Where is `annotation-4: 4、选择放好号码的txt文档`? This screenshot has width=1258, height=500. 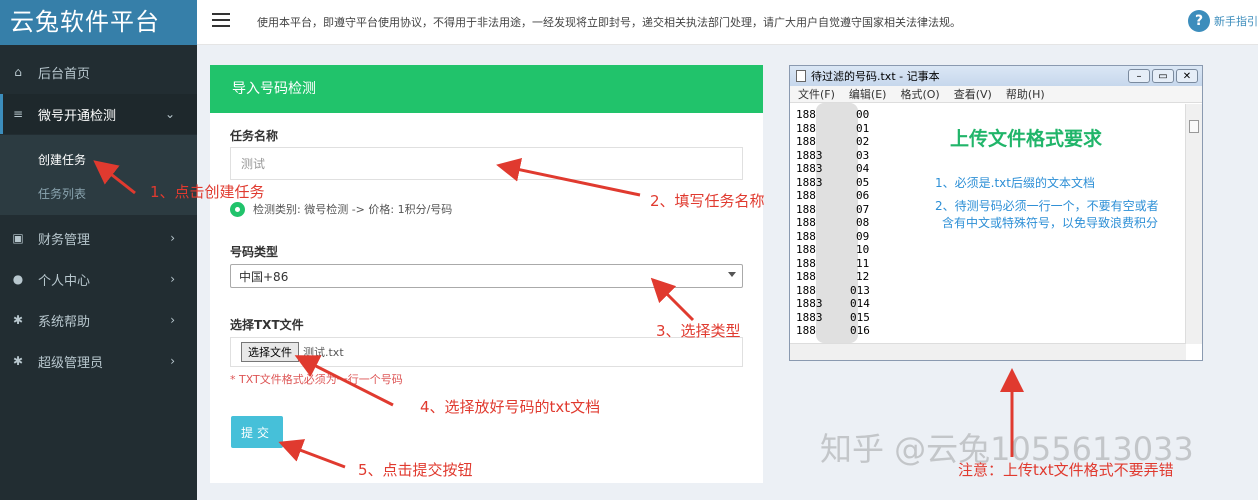 annotation-4: 4、选择放好号码的txt文档 is located at coordinates (510, 407).